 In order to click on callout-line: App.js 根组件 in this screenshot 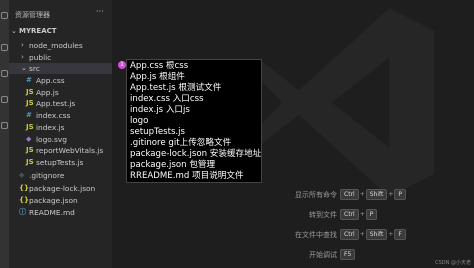, I will do `click(157, 77)`.